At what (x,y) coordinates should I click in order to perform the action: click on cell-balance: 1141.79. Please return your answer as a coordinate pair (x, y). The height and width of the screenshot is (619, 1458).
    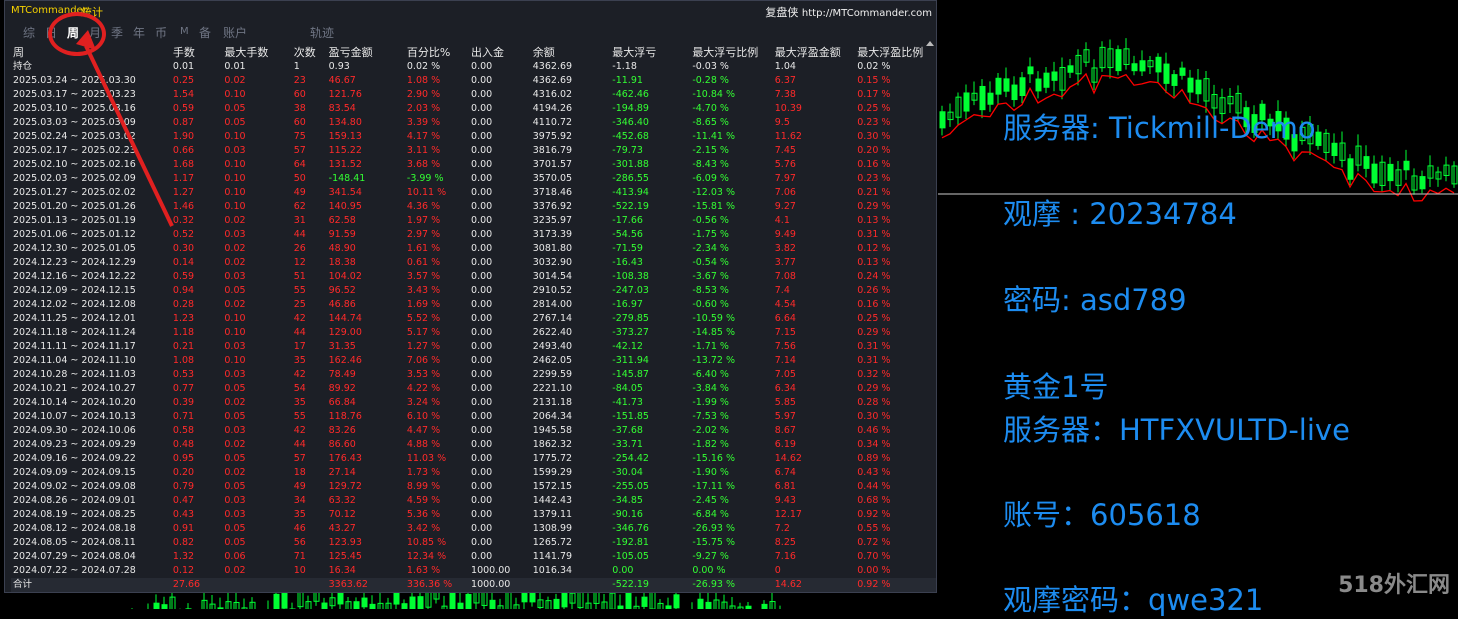
    Looking at the image, I should click on (571, 557).